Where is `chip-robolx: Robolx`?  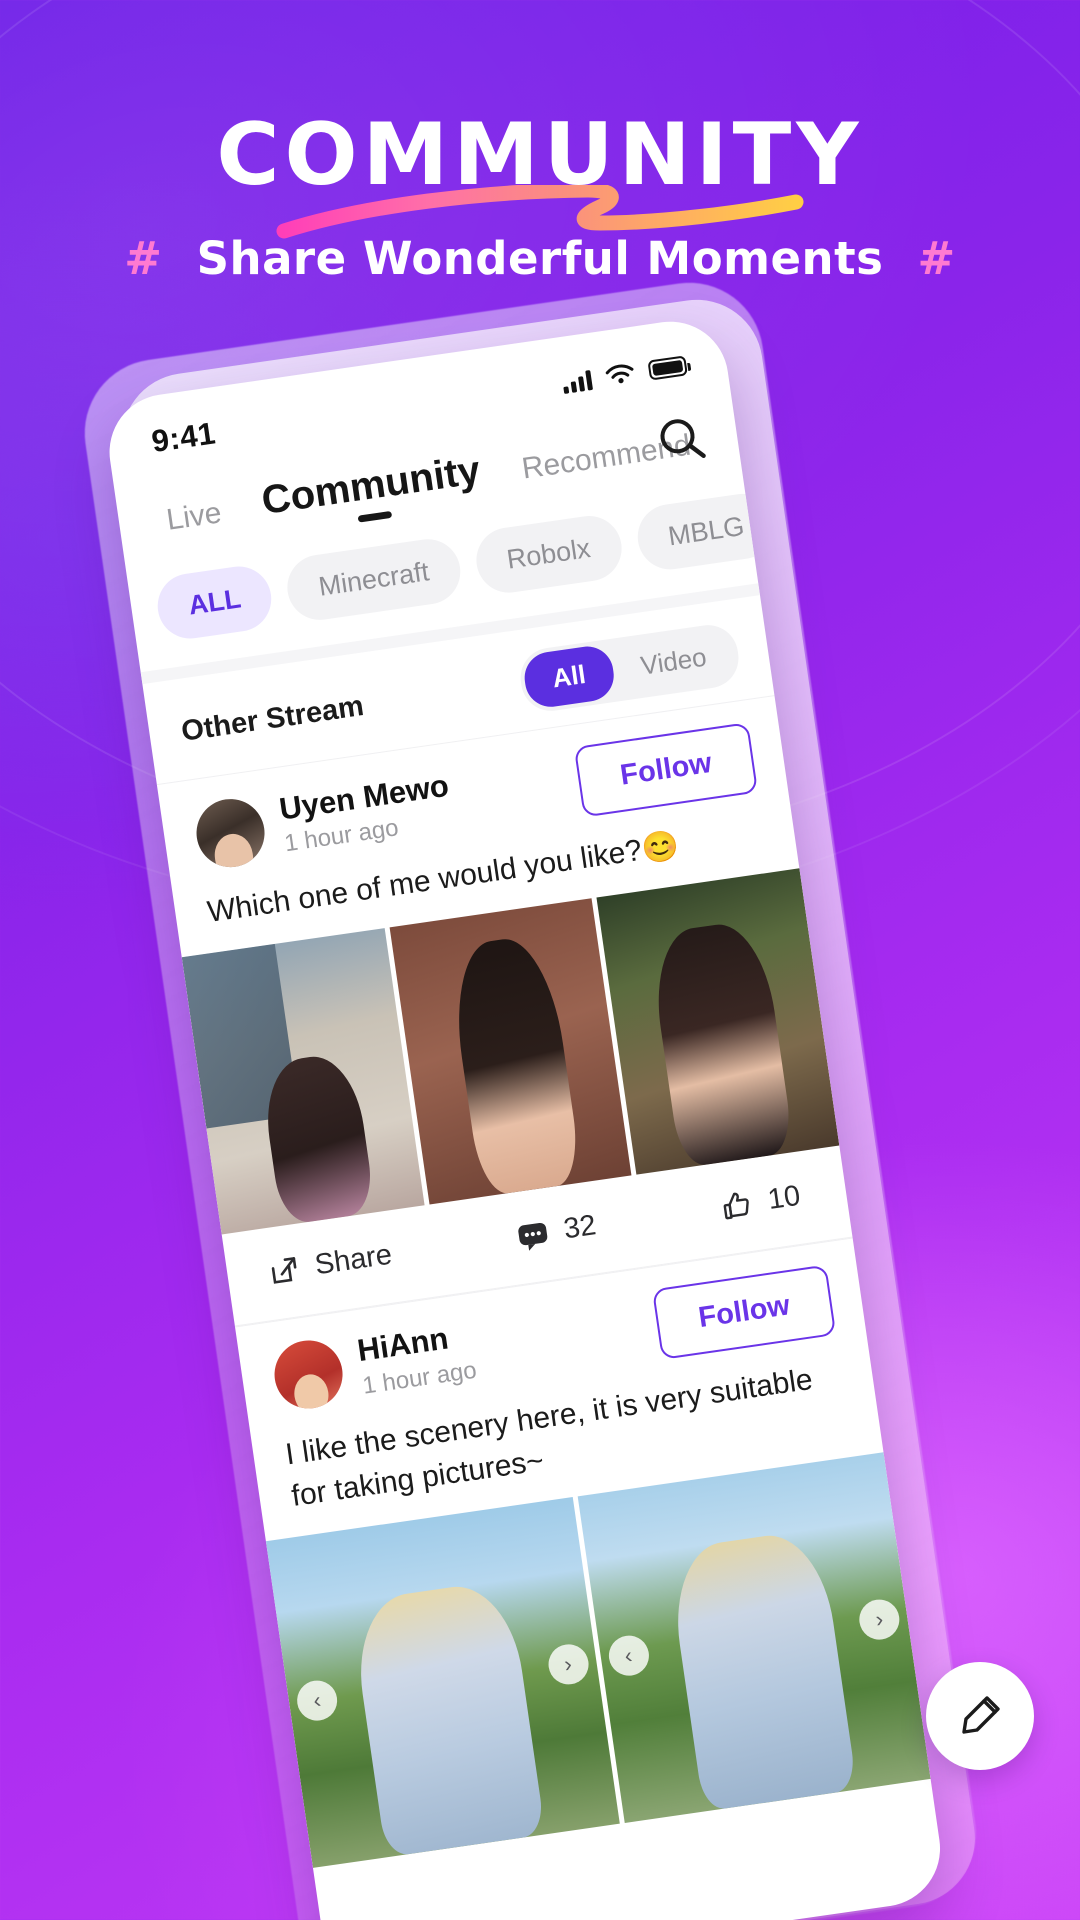 chip-robolx: Robolx is located at coordinates (548, 554).